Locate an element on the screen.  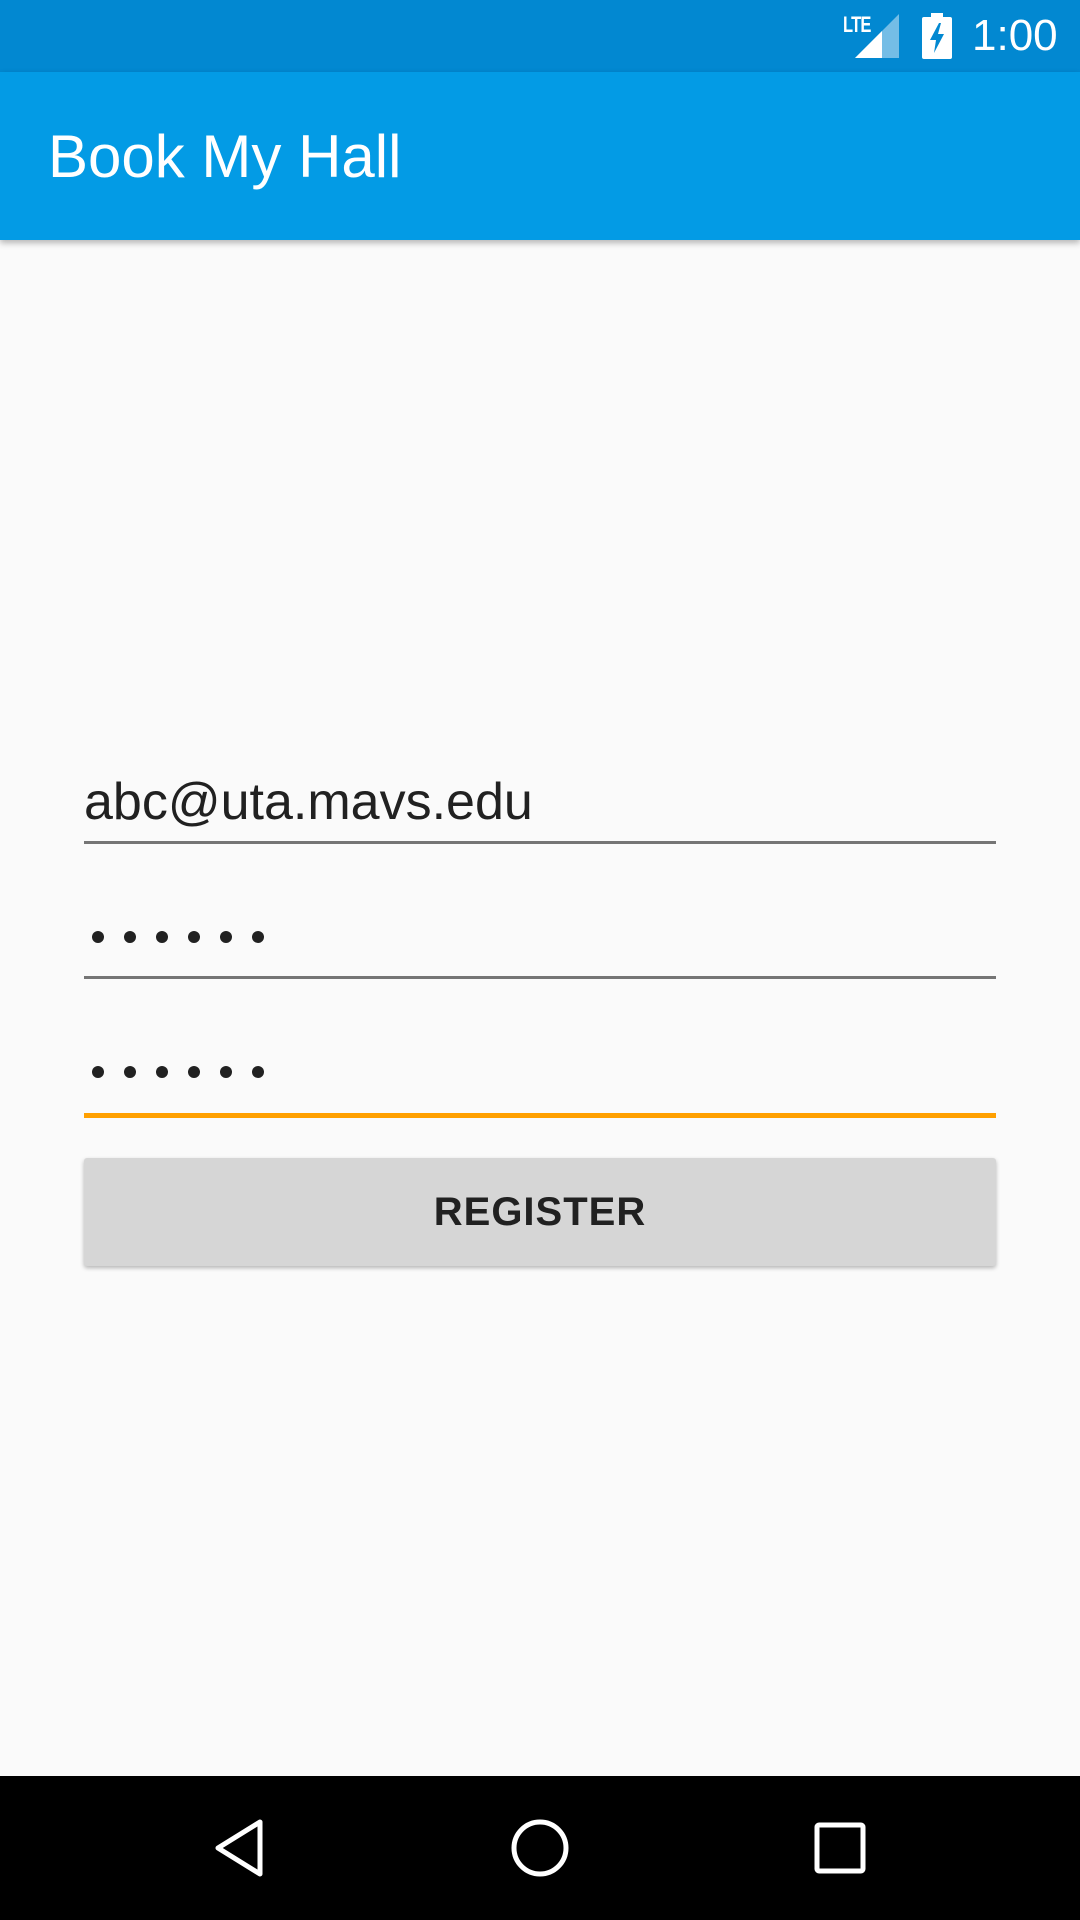
password-masked-value is located at coordinates (188, 937).